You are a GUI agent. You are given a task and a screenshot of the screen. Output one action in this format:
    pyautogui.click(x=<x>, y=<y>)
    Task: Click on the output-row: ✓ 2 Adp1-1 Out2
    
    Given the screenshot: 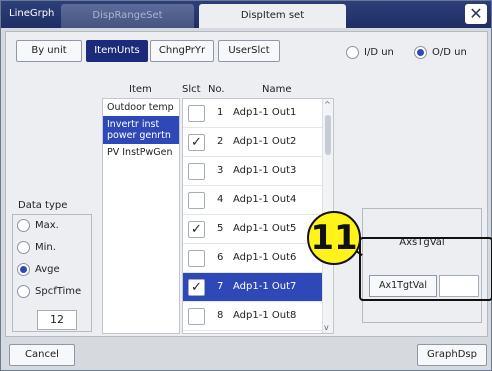 What is the action you would take?
    pyautogui.click(x=253, y=142)
    